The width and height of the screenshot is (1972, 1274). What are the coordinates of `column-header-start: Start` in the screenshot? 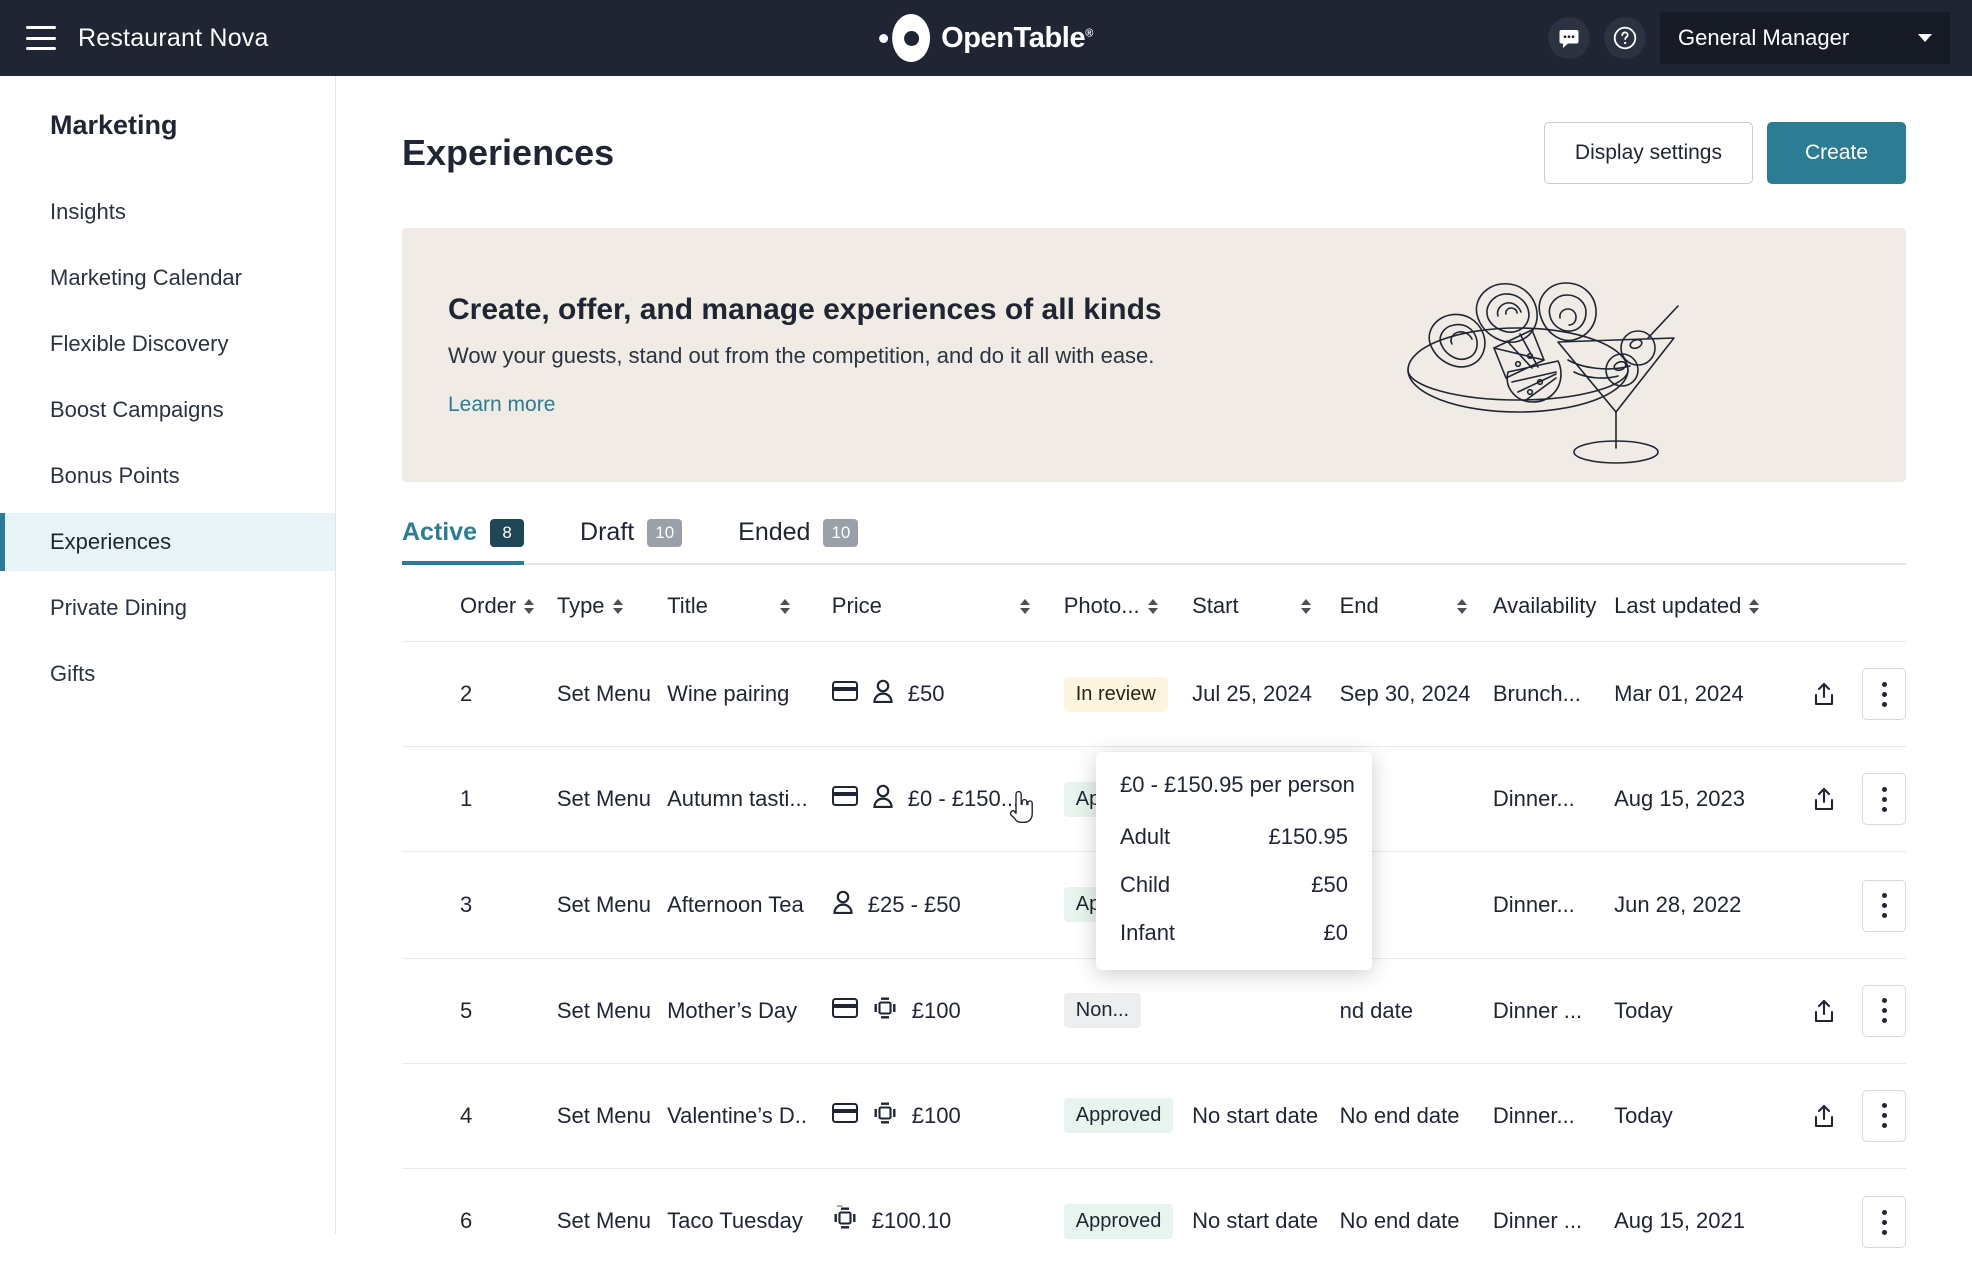 It's located at (1265, 603).